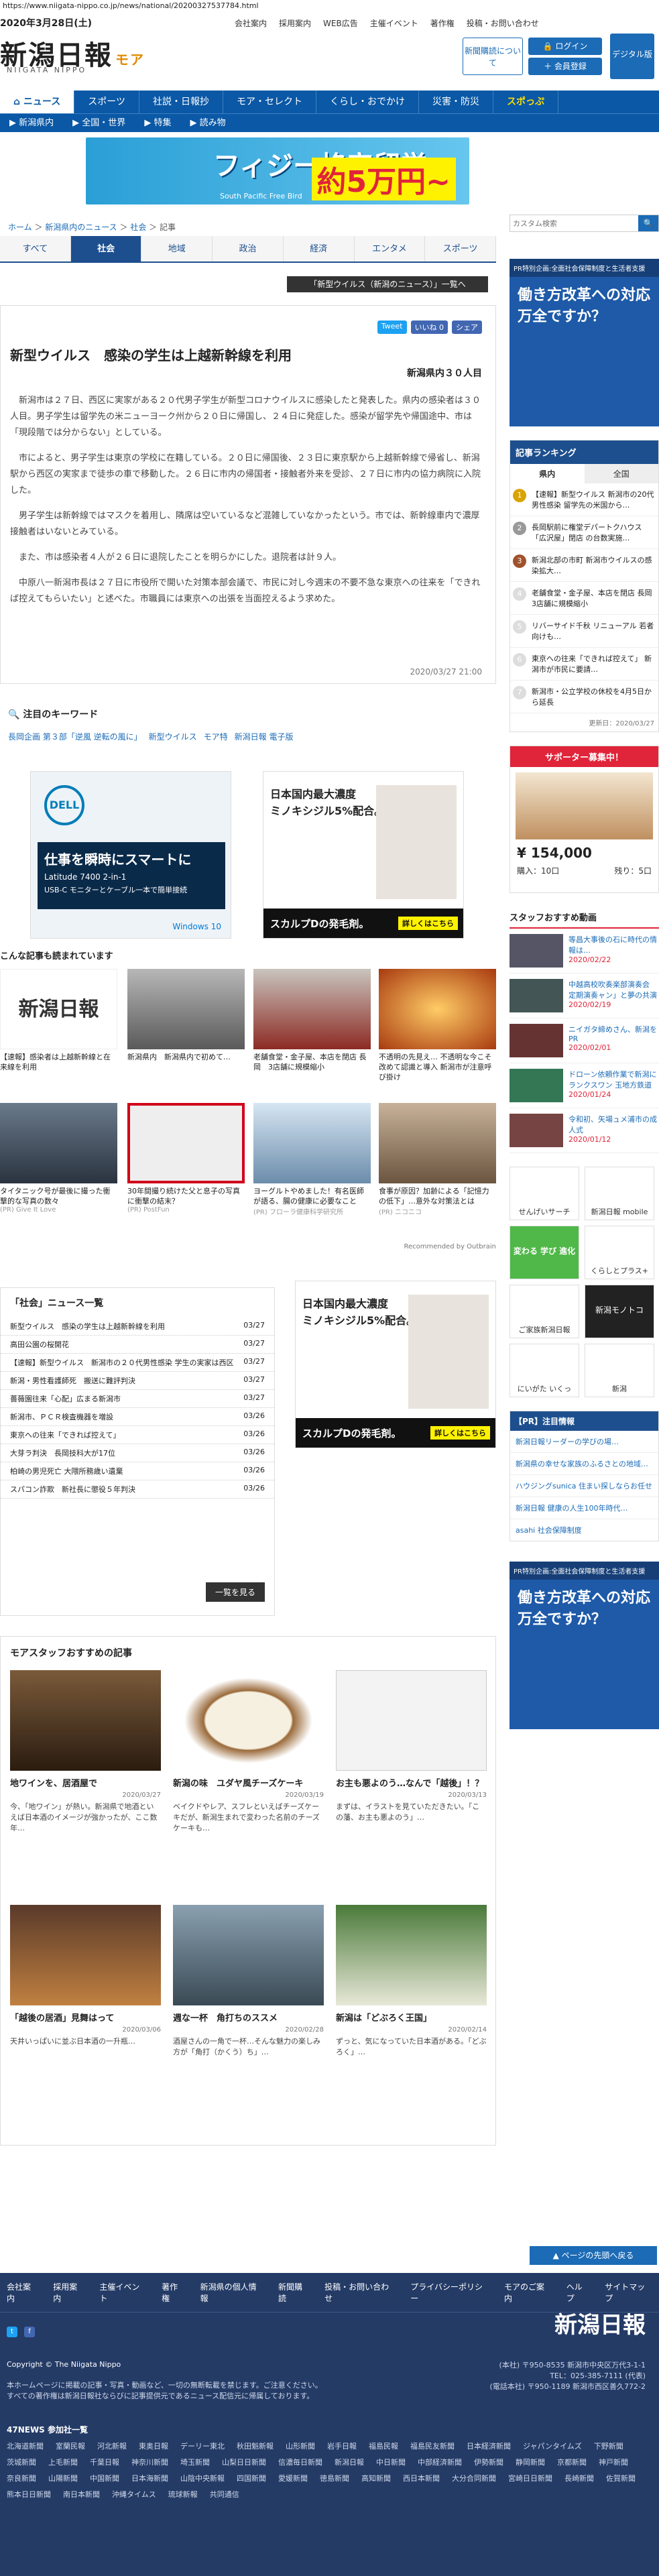  I want to click on member-paper-link: 信濃毎日新聞, so click(300, 2462).